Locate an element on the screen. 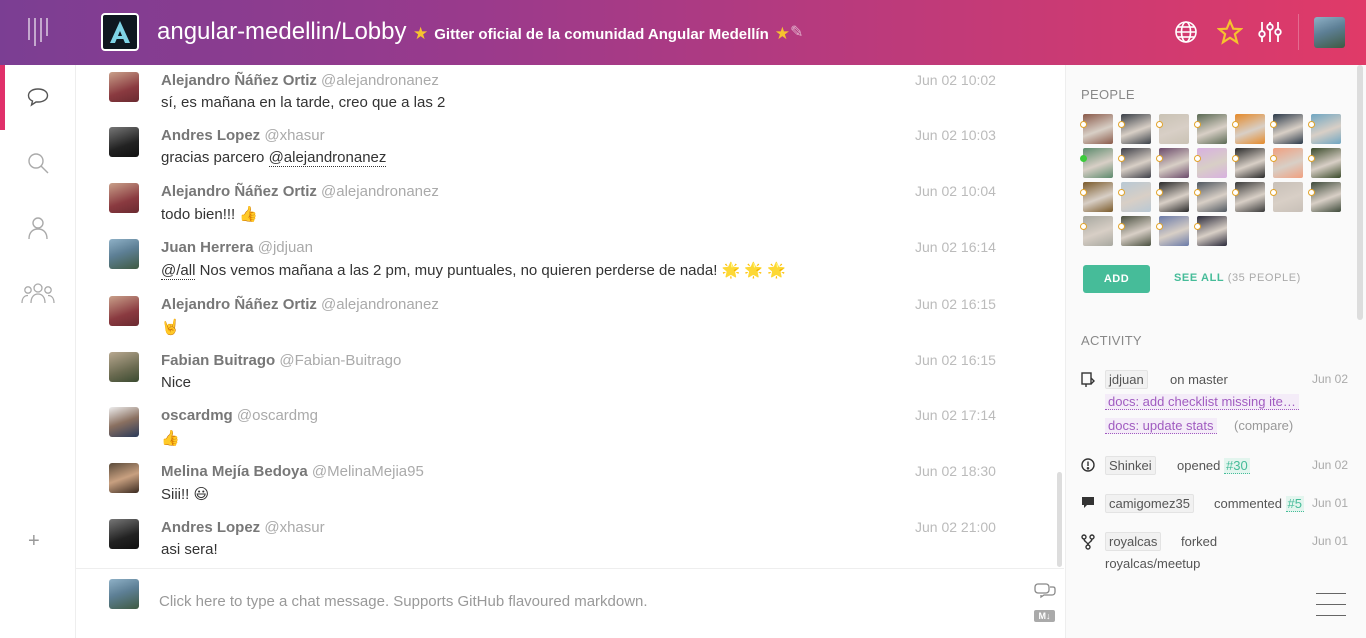  compose-mode-icon is located at coordinates (1045, 591).